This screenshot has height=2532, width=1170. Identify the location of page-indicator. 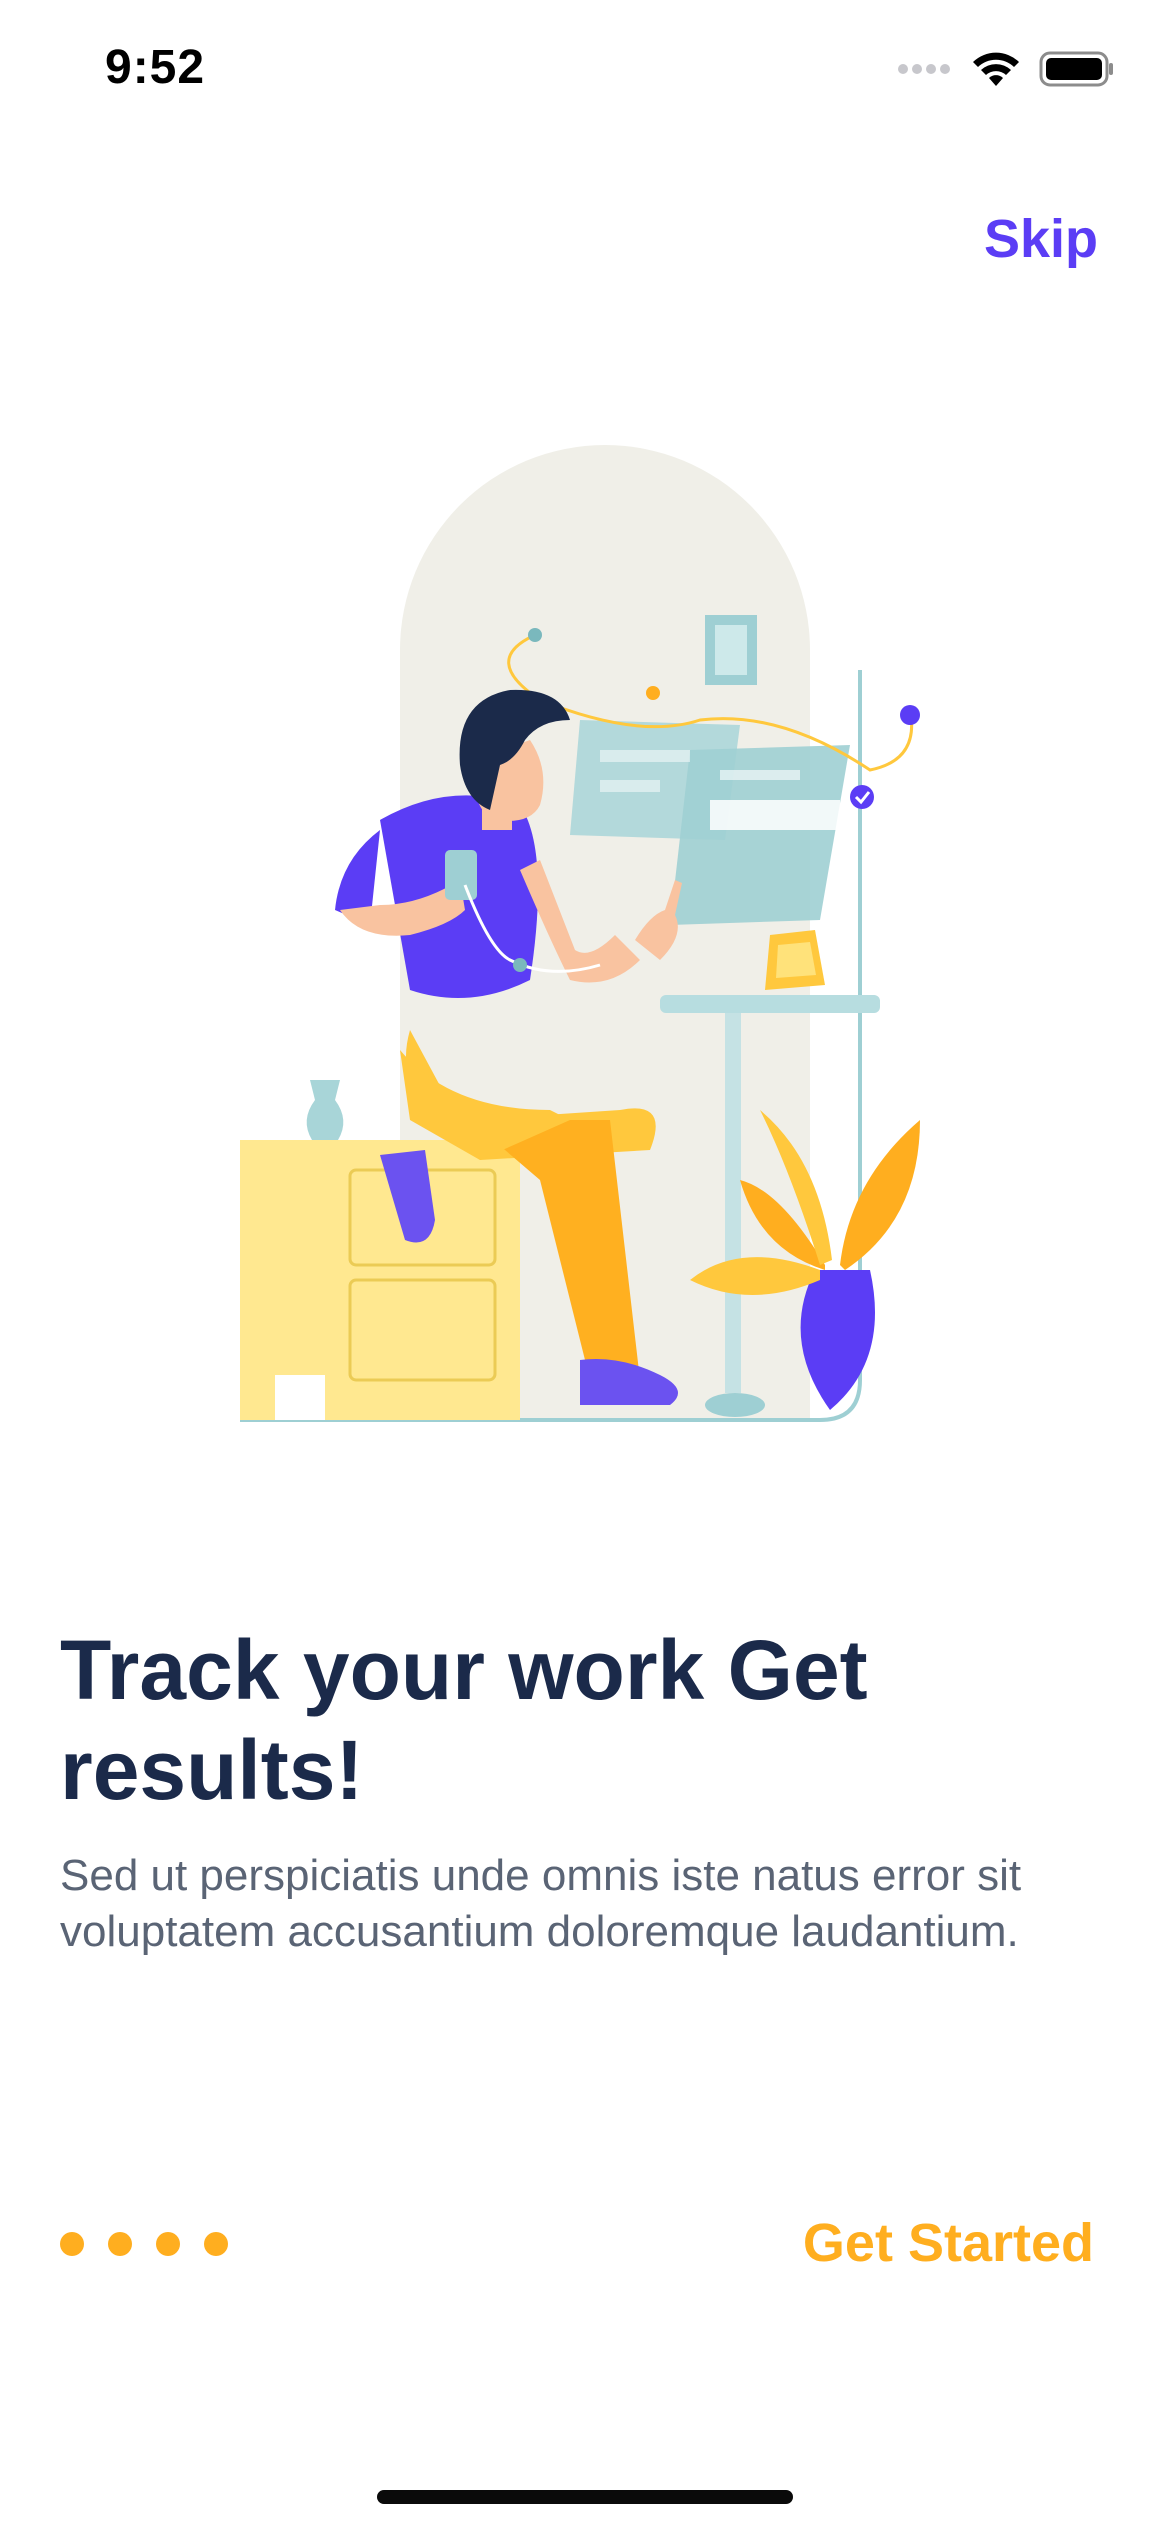
(144, 2244).